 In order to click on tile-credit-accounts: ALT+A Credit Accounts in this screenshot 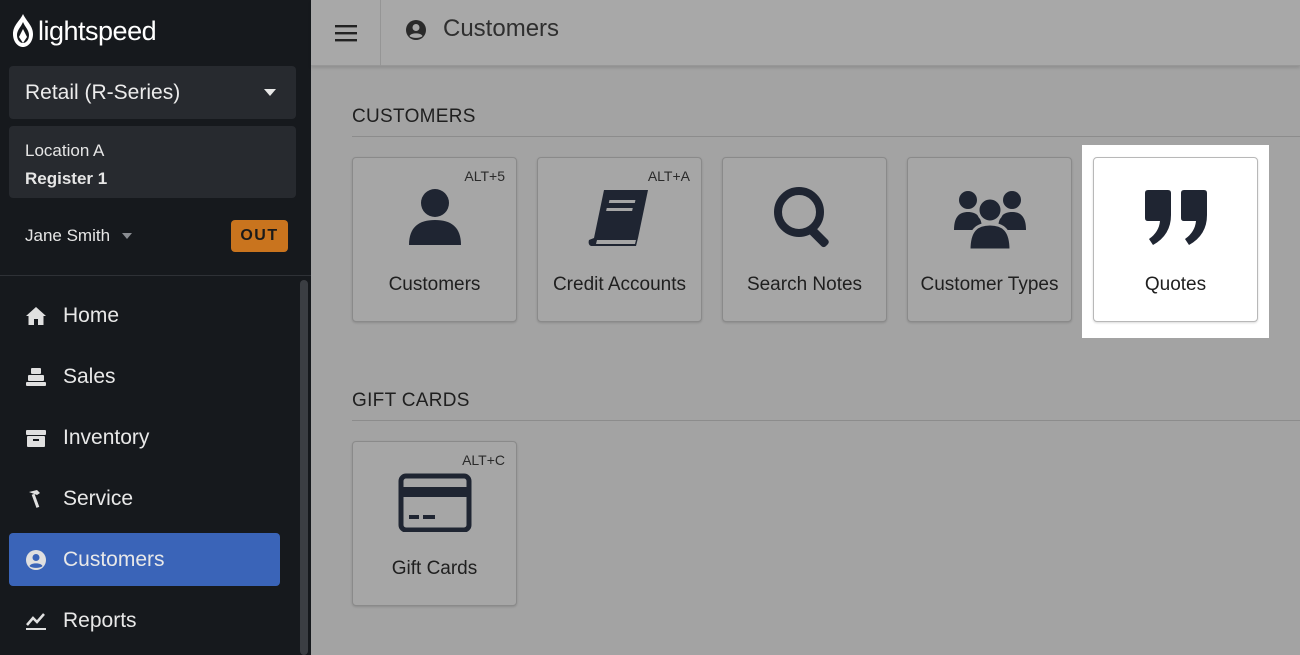, I will do `click(619, 239)`.